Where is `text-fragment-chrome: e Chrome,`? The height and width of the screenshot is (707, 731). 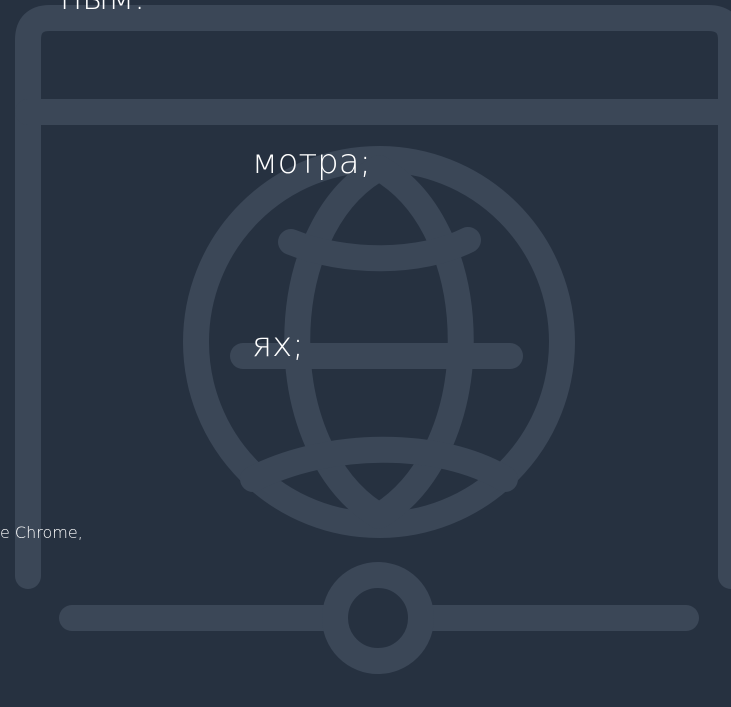
text-fragment-chrome: e Chrome, is located at coordinates (41, 532).